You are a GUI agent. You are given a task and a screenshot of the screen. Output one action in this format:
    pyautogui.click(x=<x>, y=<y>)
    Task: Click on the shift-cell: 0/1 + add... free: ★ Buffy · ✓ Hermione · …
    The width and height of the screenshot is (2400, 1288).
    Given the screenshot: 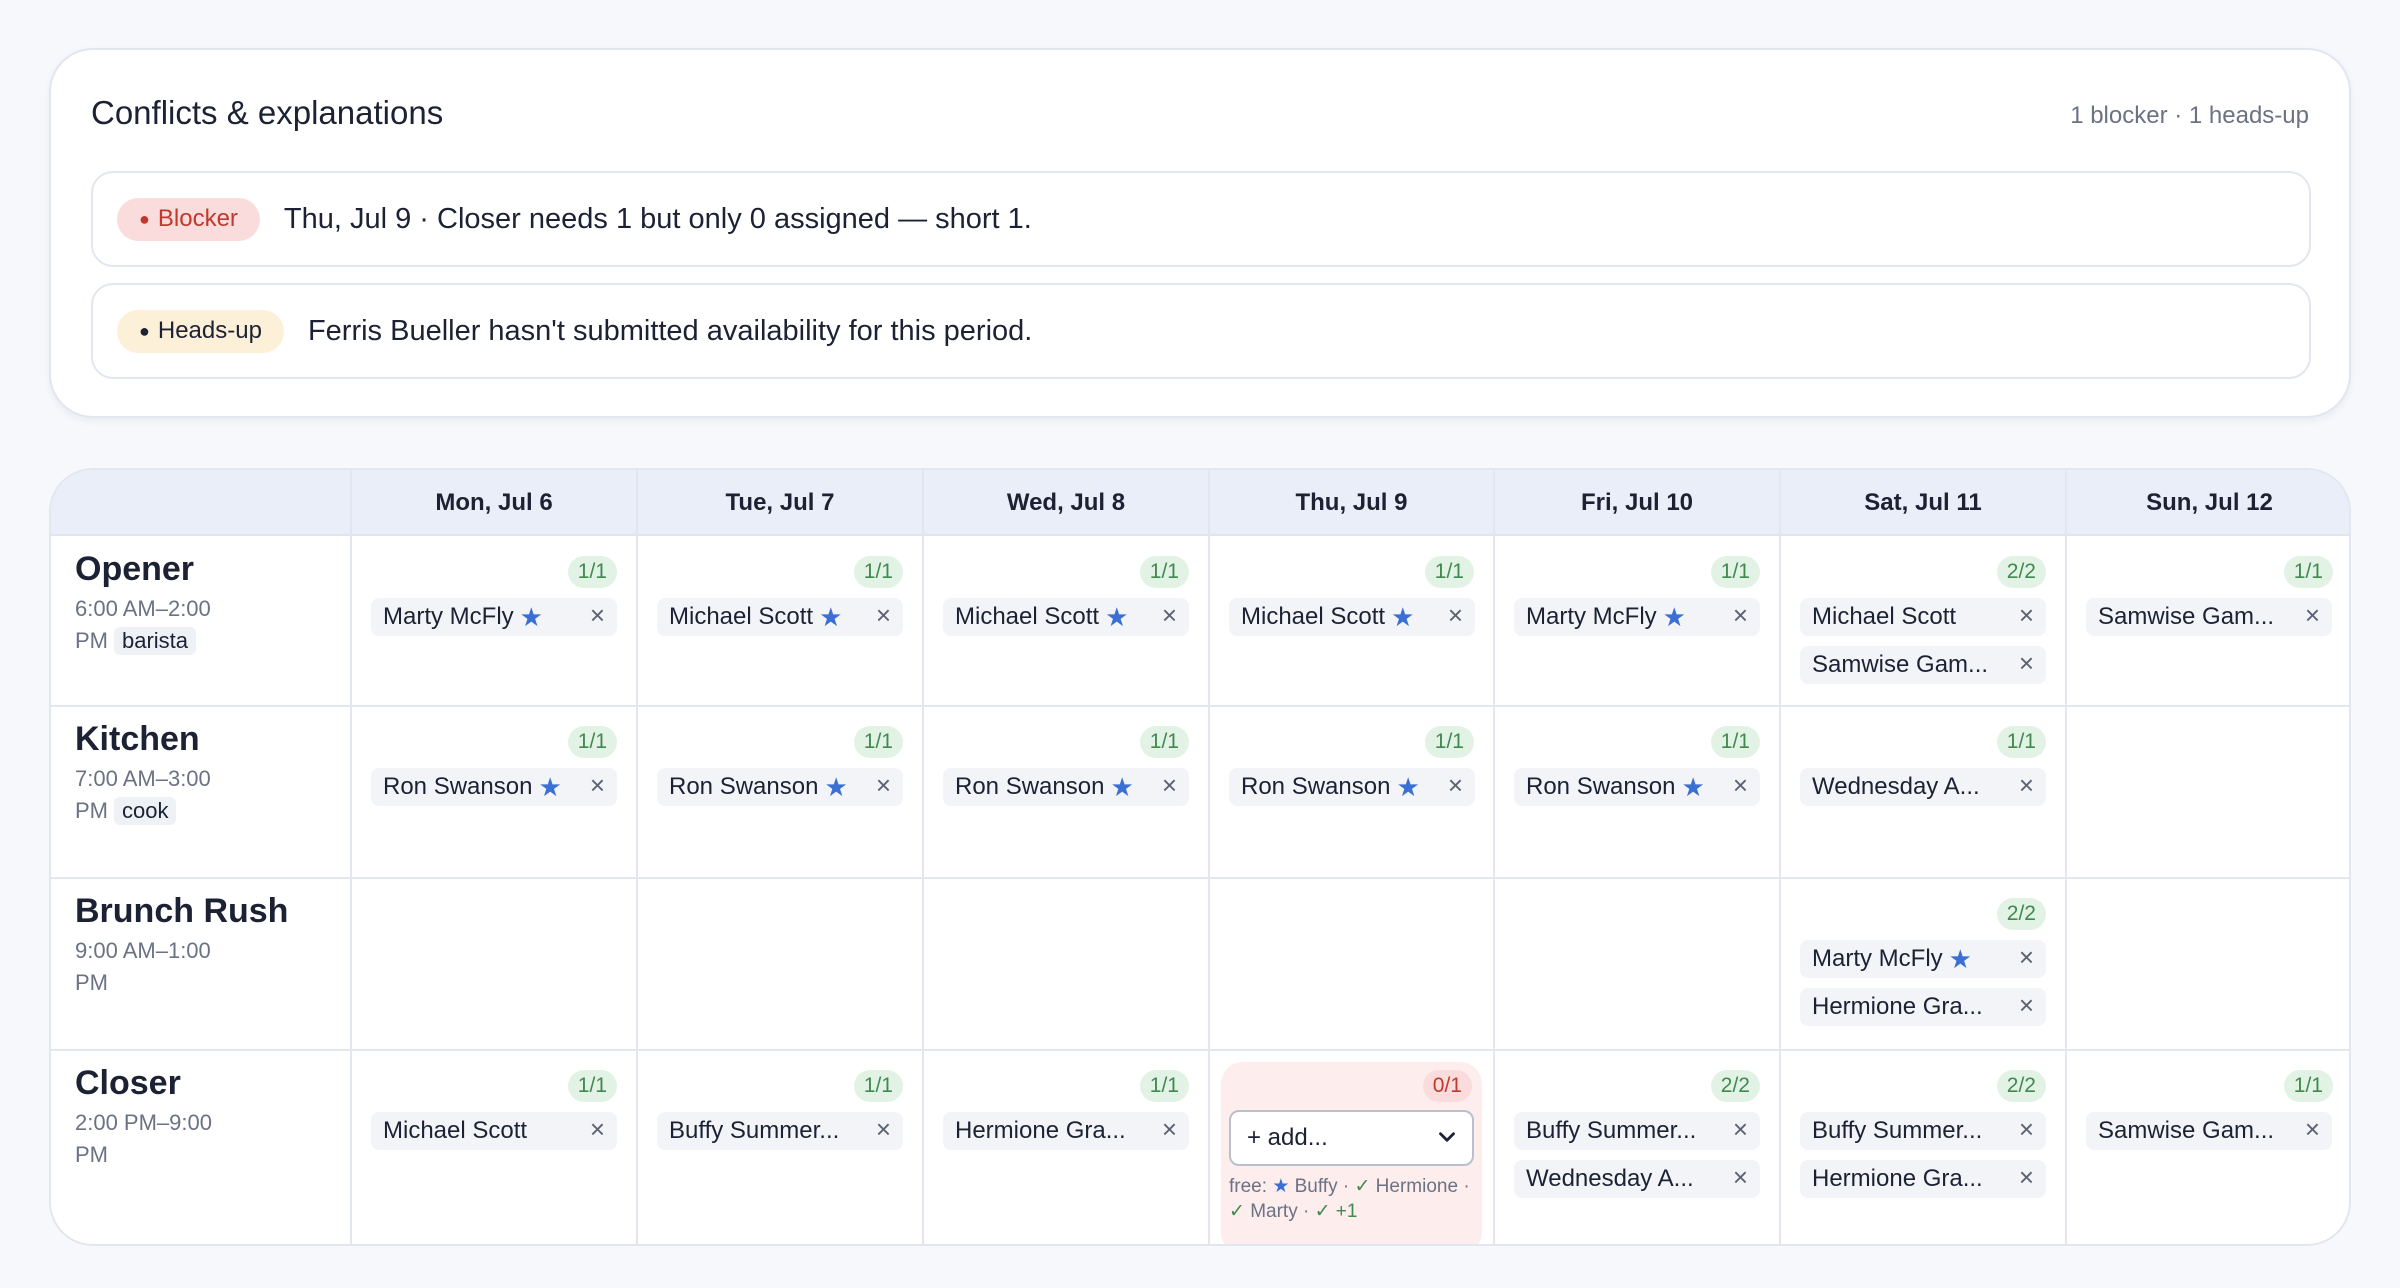 What is the action you would take?
    pyautogui.click(x=1351, y=1147)
    